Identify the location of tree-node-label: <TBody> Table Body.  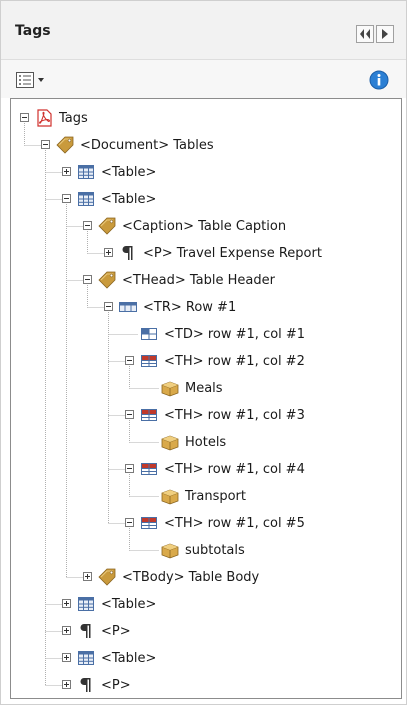
(191, 577).